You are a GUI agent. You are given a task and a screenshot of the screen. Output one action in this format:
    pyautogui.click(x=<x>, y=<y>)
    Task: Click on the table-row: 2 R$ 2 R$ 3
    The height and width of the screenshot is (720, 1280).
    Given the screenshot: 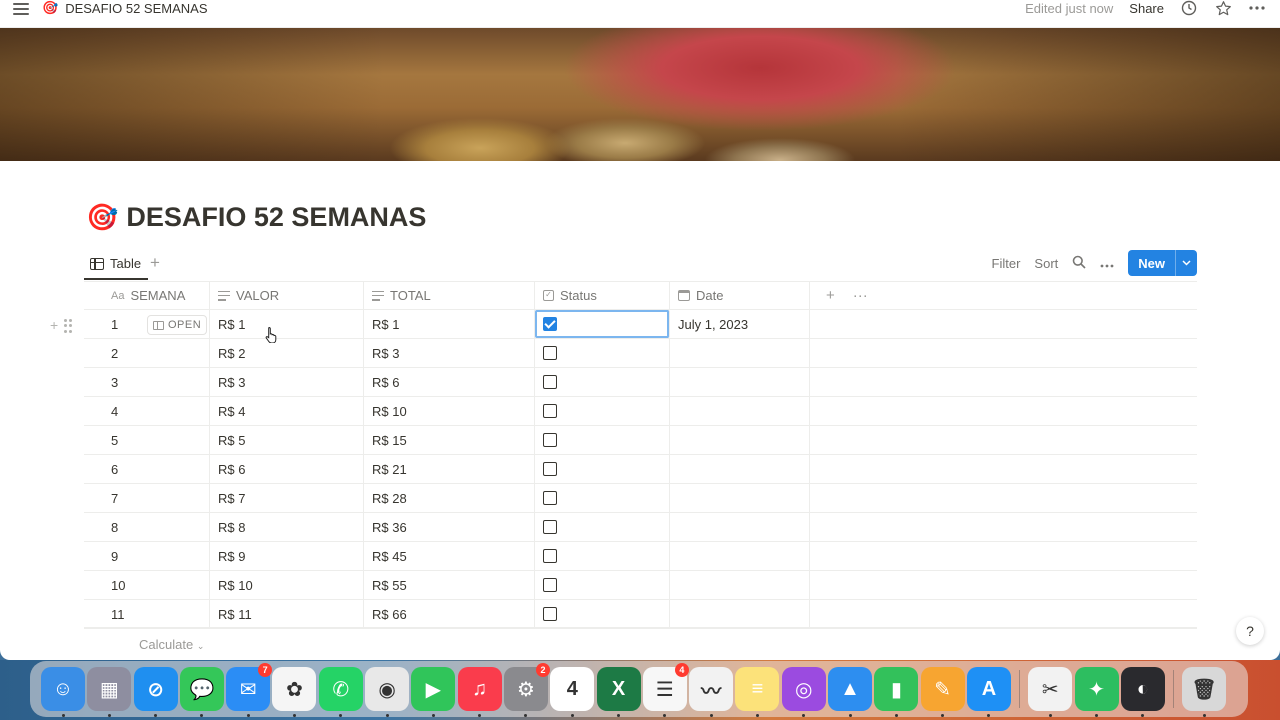 What is the action you would take?
    pyautogui.click(x=640, y=353)
    